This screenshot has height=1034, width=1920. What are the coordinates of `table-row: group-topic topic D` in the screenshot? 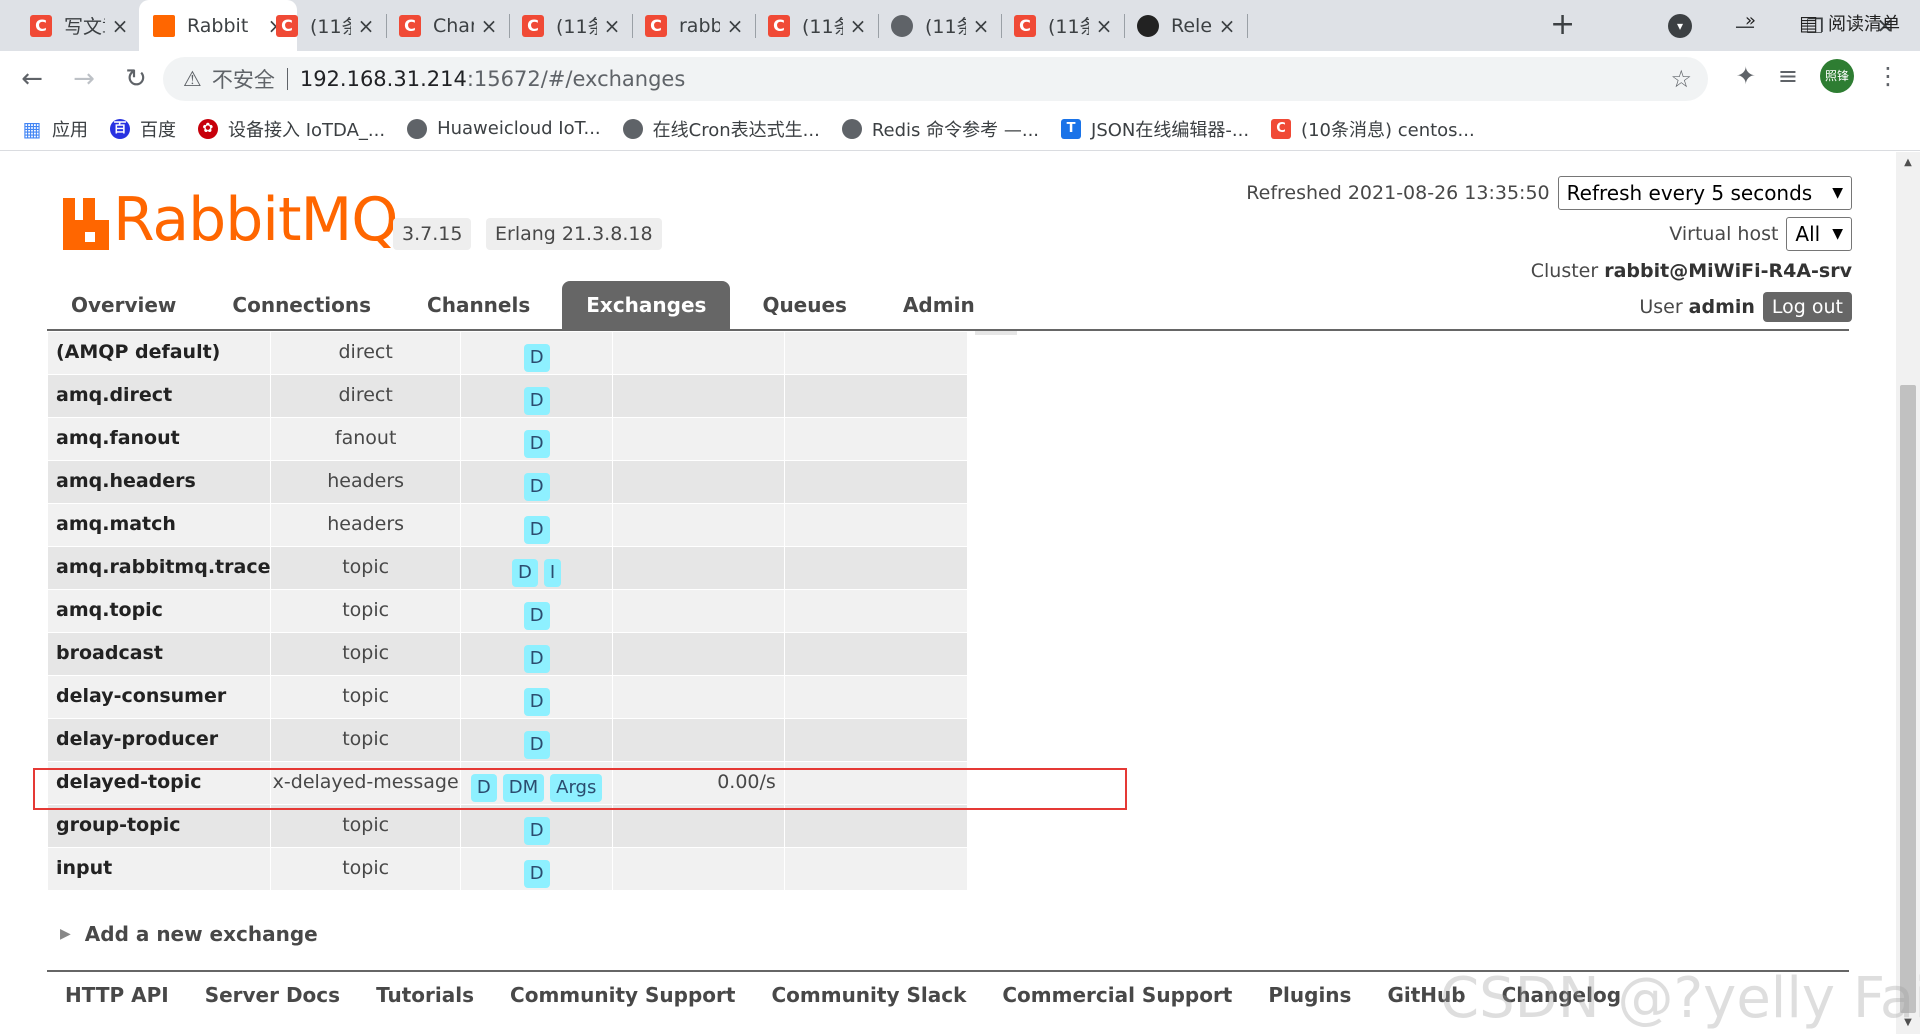 It's located at (507, 826).